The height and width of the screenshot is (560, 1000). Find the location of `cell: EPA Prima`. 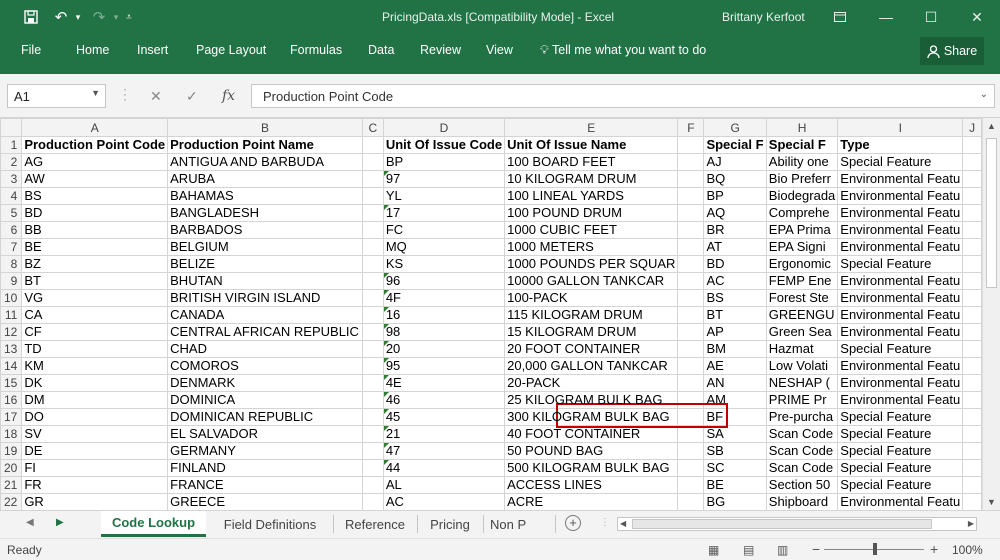

cell: EPA Prima is located at coordinates (802, 230).